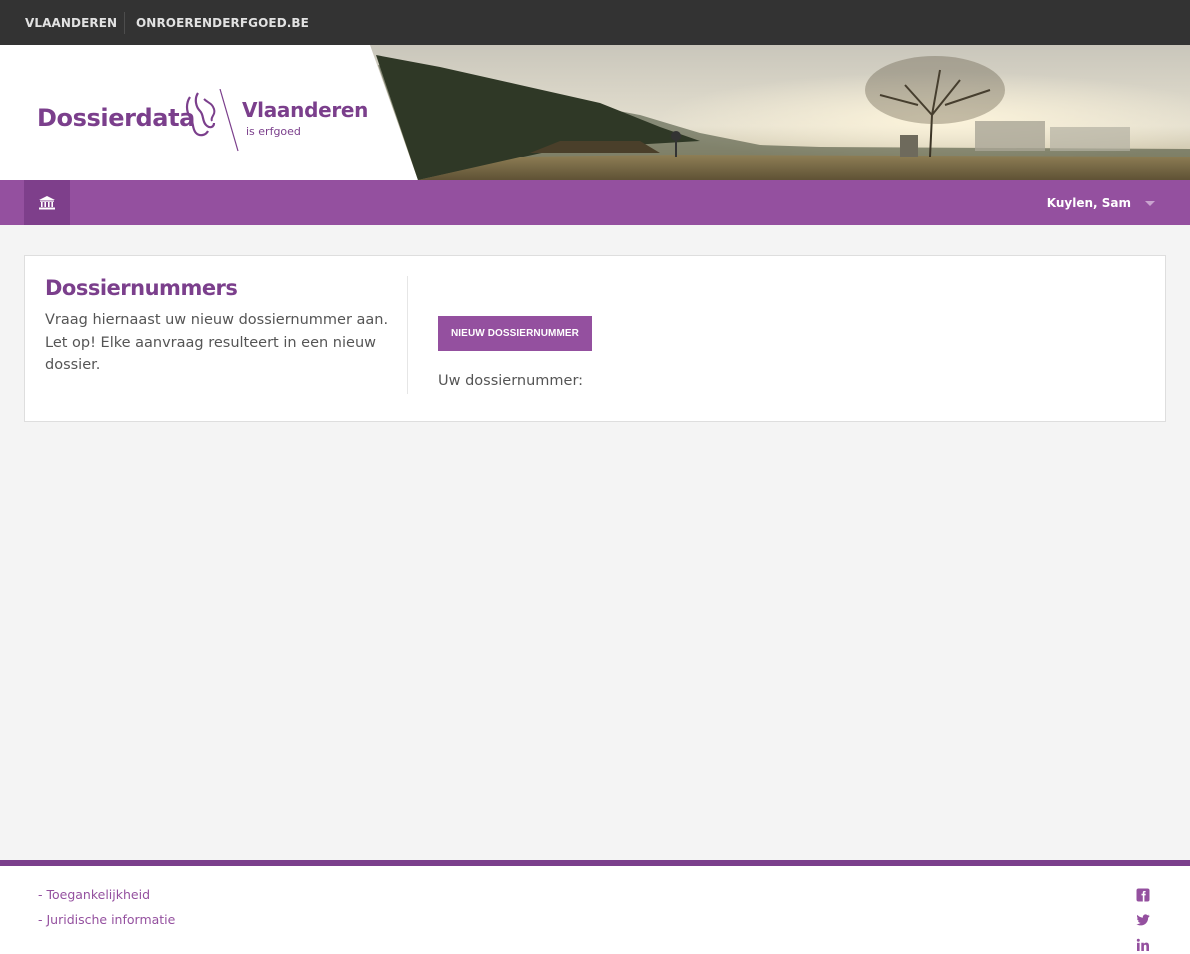 This screenshot has width=1190, height=954. What do you see at coordinates (116, 118) in the screenshot?
I see `app-title: Dossierdata` at bounding box center [116, 118].